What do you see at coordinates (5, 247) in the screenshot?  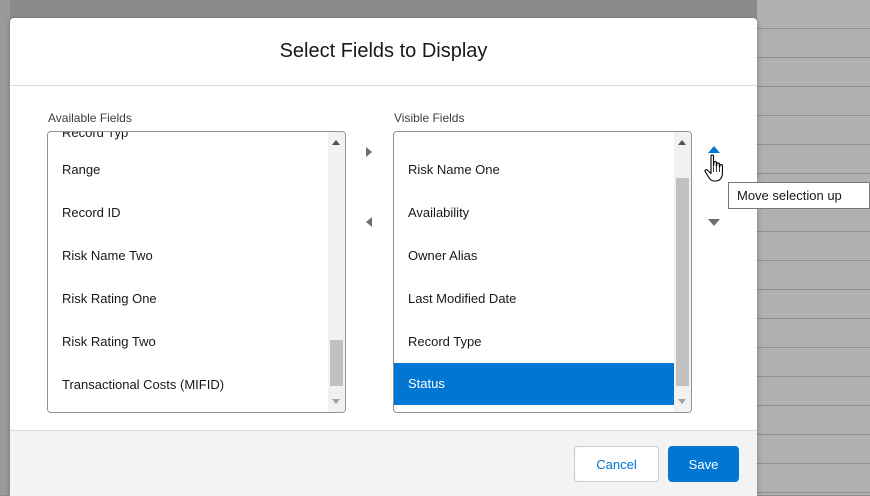 I see `page-background-left` at bounding box center [5, 247].